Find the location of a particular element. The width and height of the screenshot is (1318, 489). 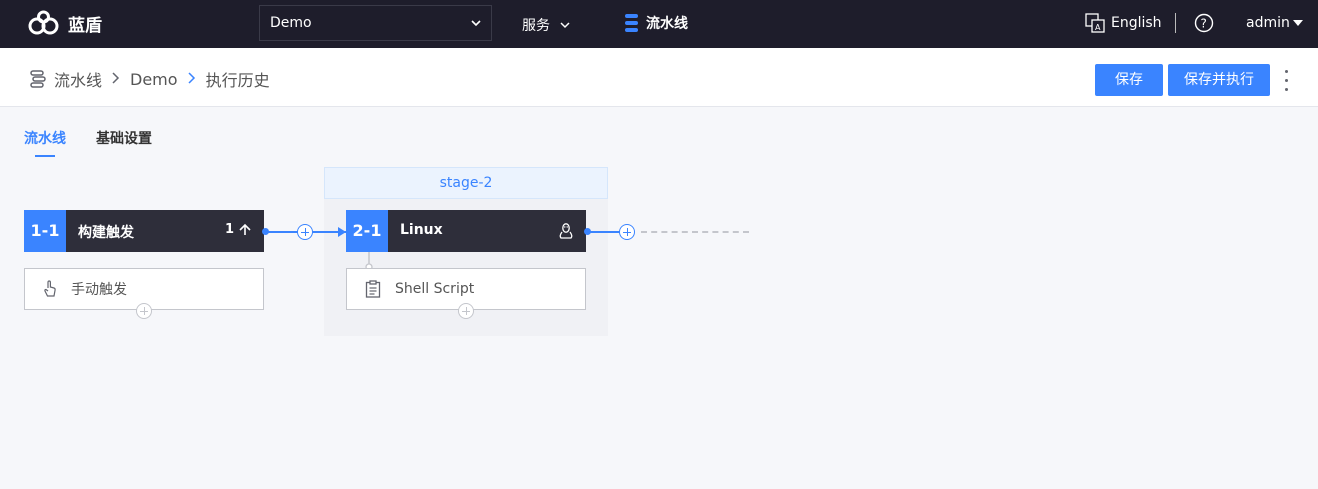

user-name: admin is located at coordinates (1268, 23).